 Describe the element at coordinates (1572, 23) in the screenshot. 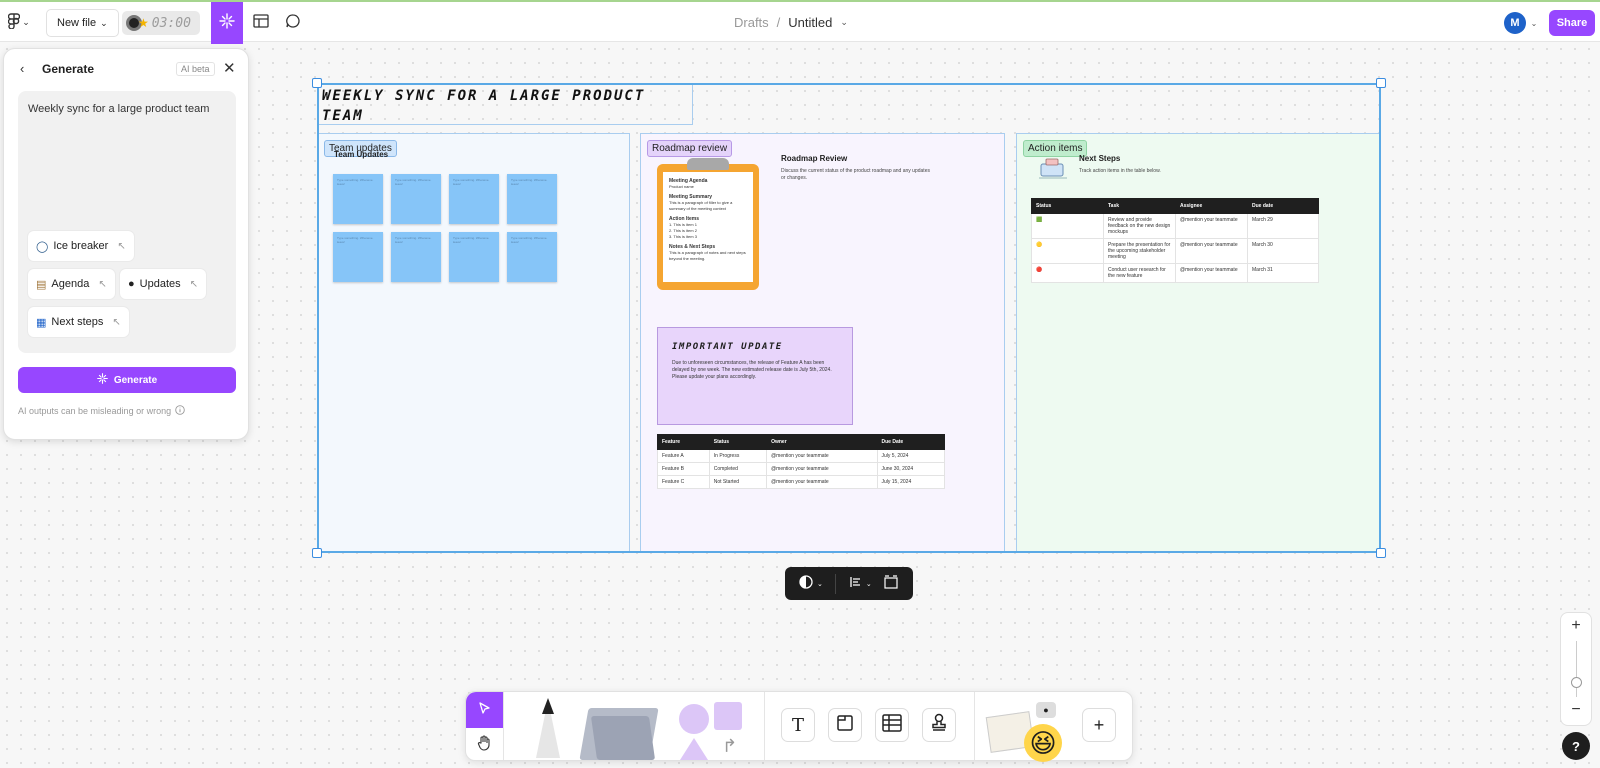

I see `share-button: Share` at that location.